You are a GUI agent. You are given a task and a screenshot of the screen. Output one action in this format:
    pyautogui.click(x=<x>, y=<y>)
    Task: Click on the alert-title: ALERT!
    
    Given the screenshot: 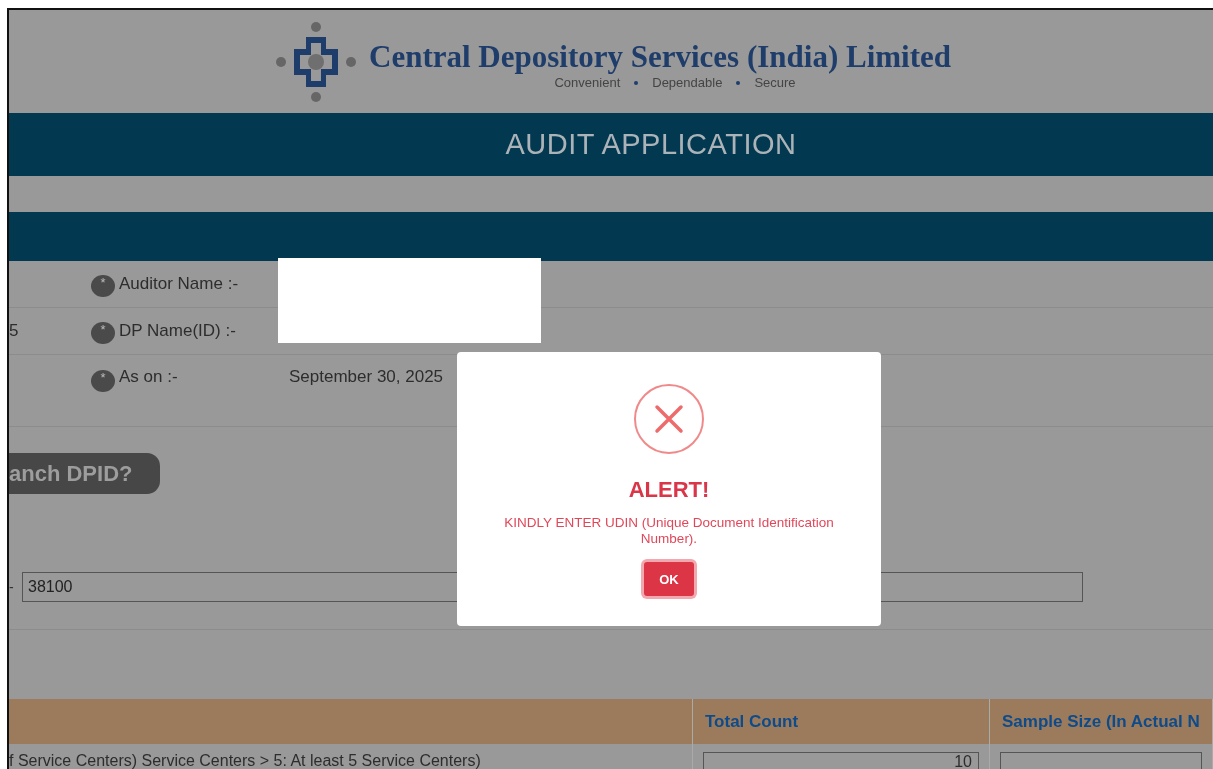 What is the action you would take?
    pyautogui.click(x=669, y=490)
    